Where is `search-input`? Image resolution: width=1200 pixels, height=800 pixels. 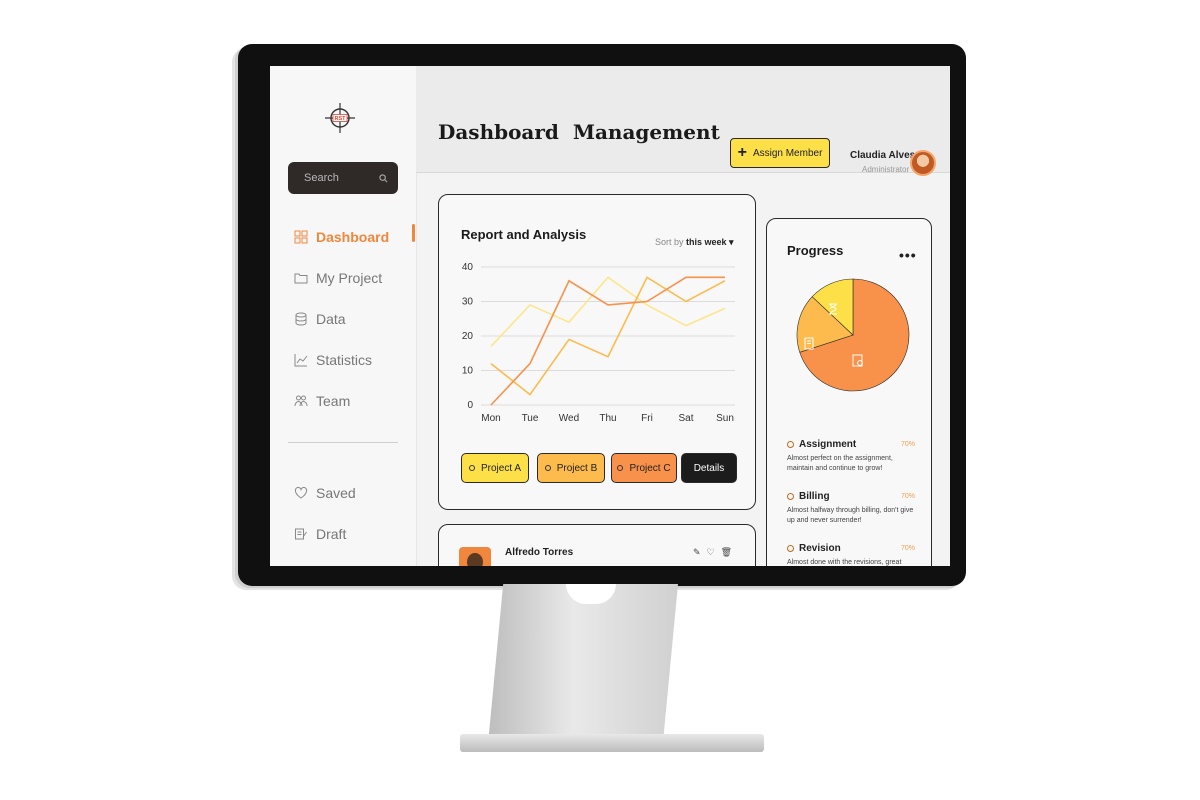
search-input is located at coordinates (339, 178).